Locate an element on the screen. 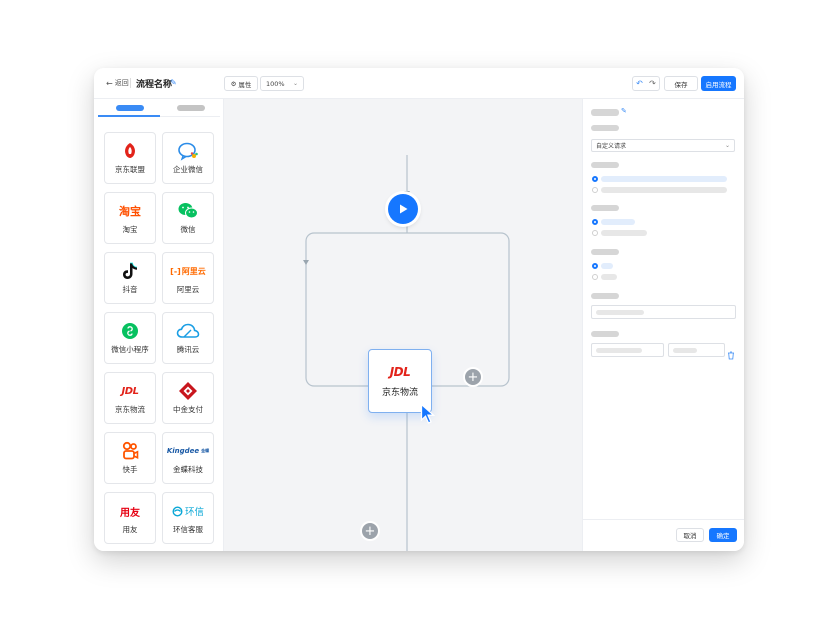 This screenshot has width=828, height=621. connector-arrow-left is located at coordinates (306, 262).